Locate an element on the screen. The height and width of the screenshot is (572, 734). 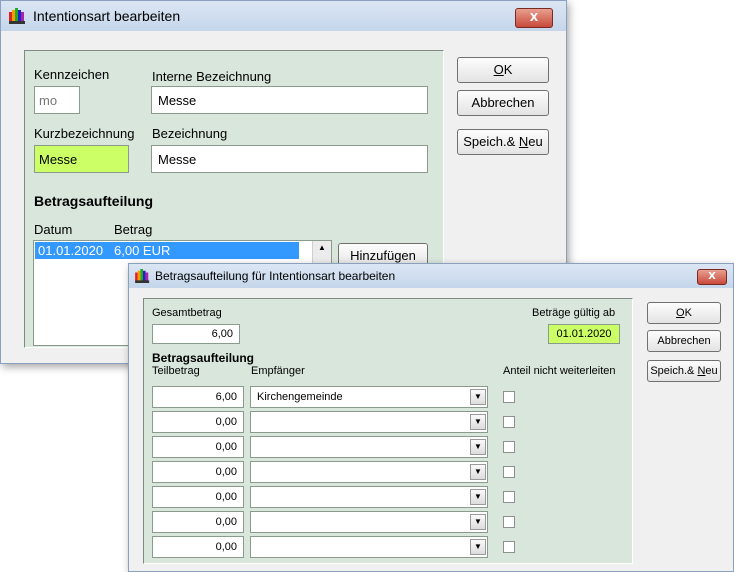
interne-bezeichnung-label: Interne Bezeichnung is located at coordinates (212, 76).